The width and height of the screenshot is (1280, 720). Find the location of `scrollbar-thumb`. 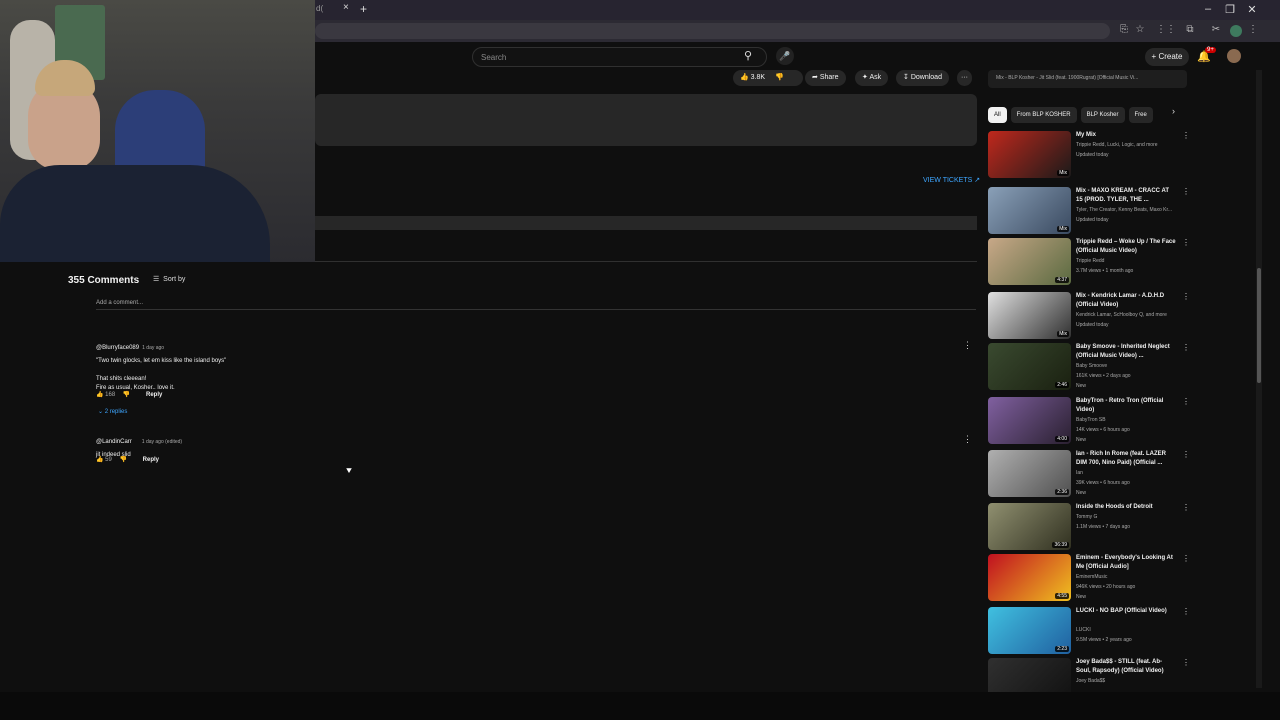

scrollbar-thumb is located at coordinates (1259, 325).